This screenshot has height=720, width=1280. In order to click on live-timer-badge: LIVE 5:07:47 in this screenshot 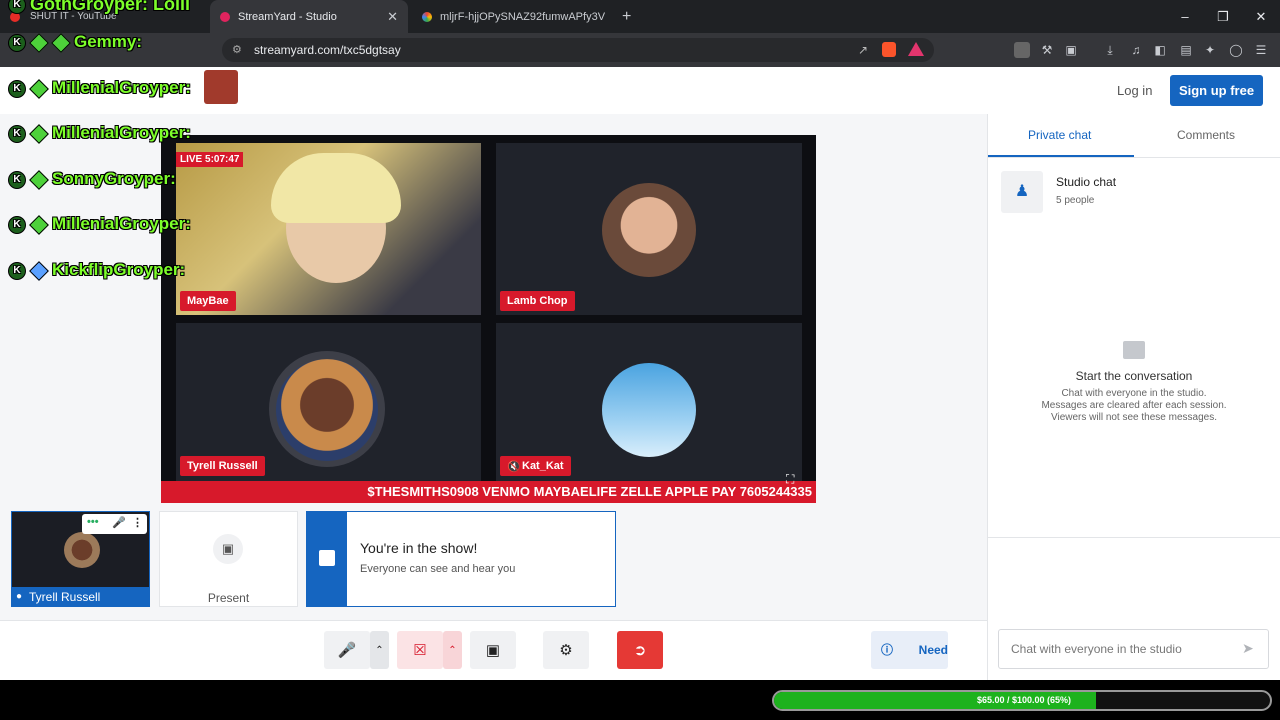, I will do `click(210, 159)`.